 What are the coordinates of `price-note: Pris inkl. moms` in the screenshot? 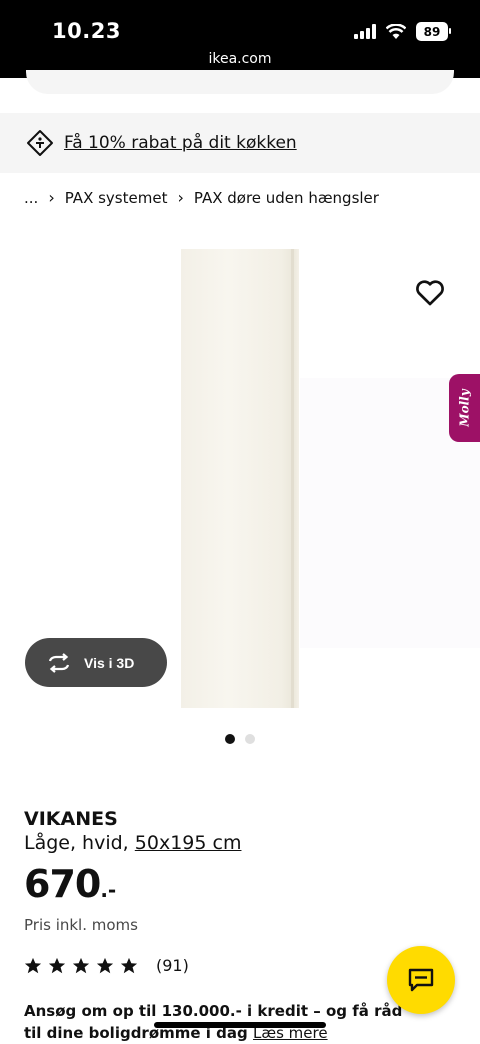 It's located at (81, 925).